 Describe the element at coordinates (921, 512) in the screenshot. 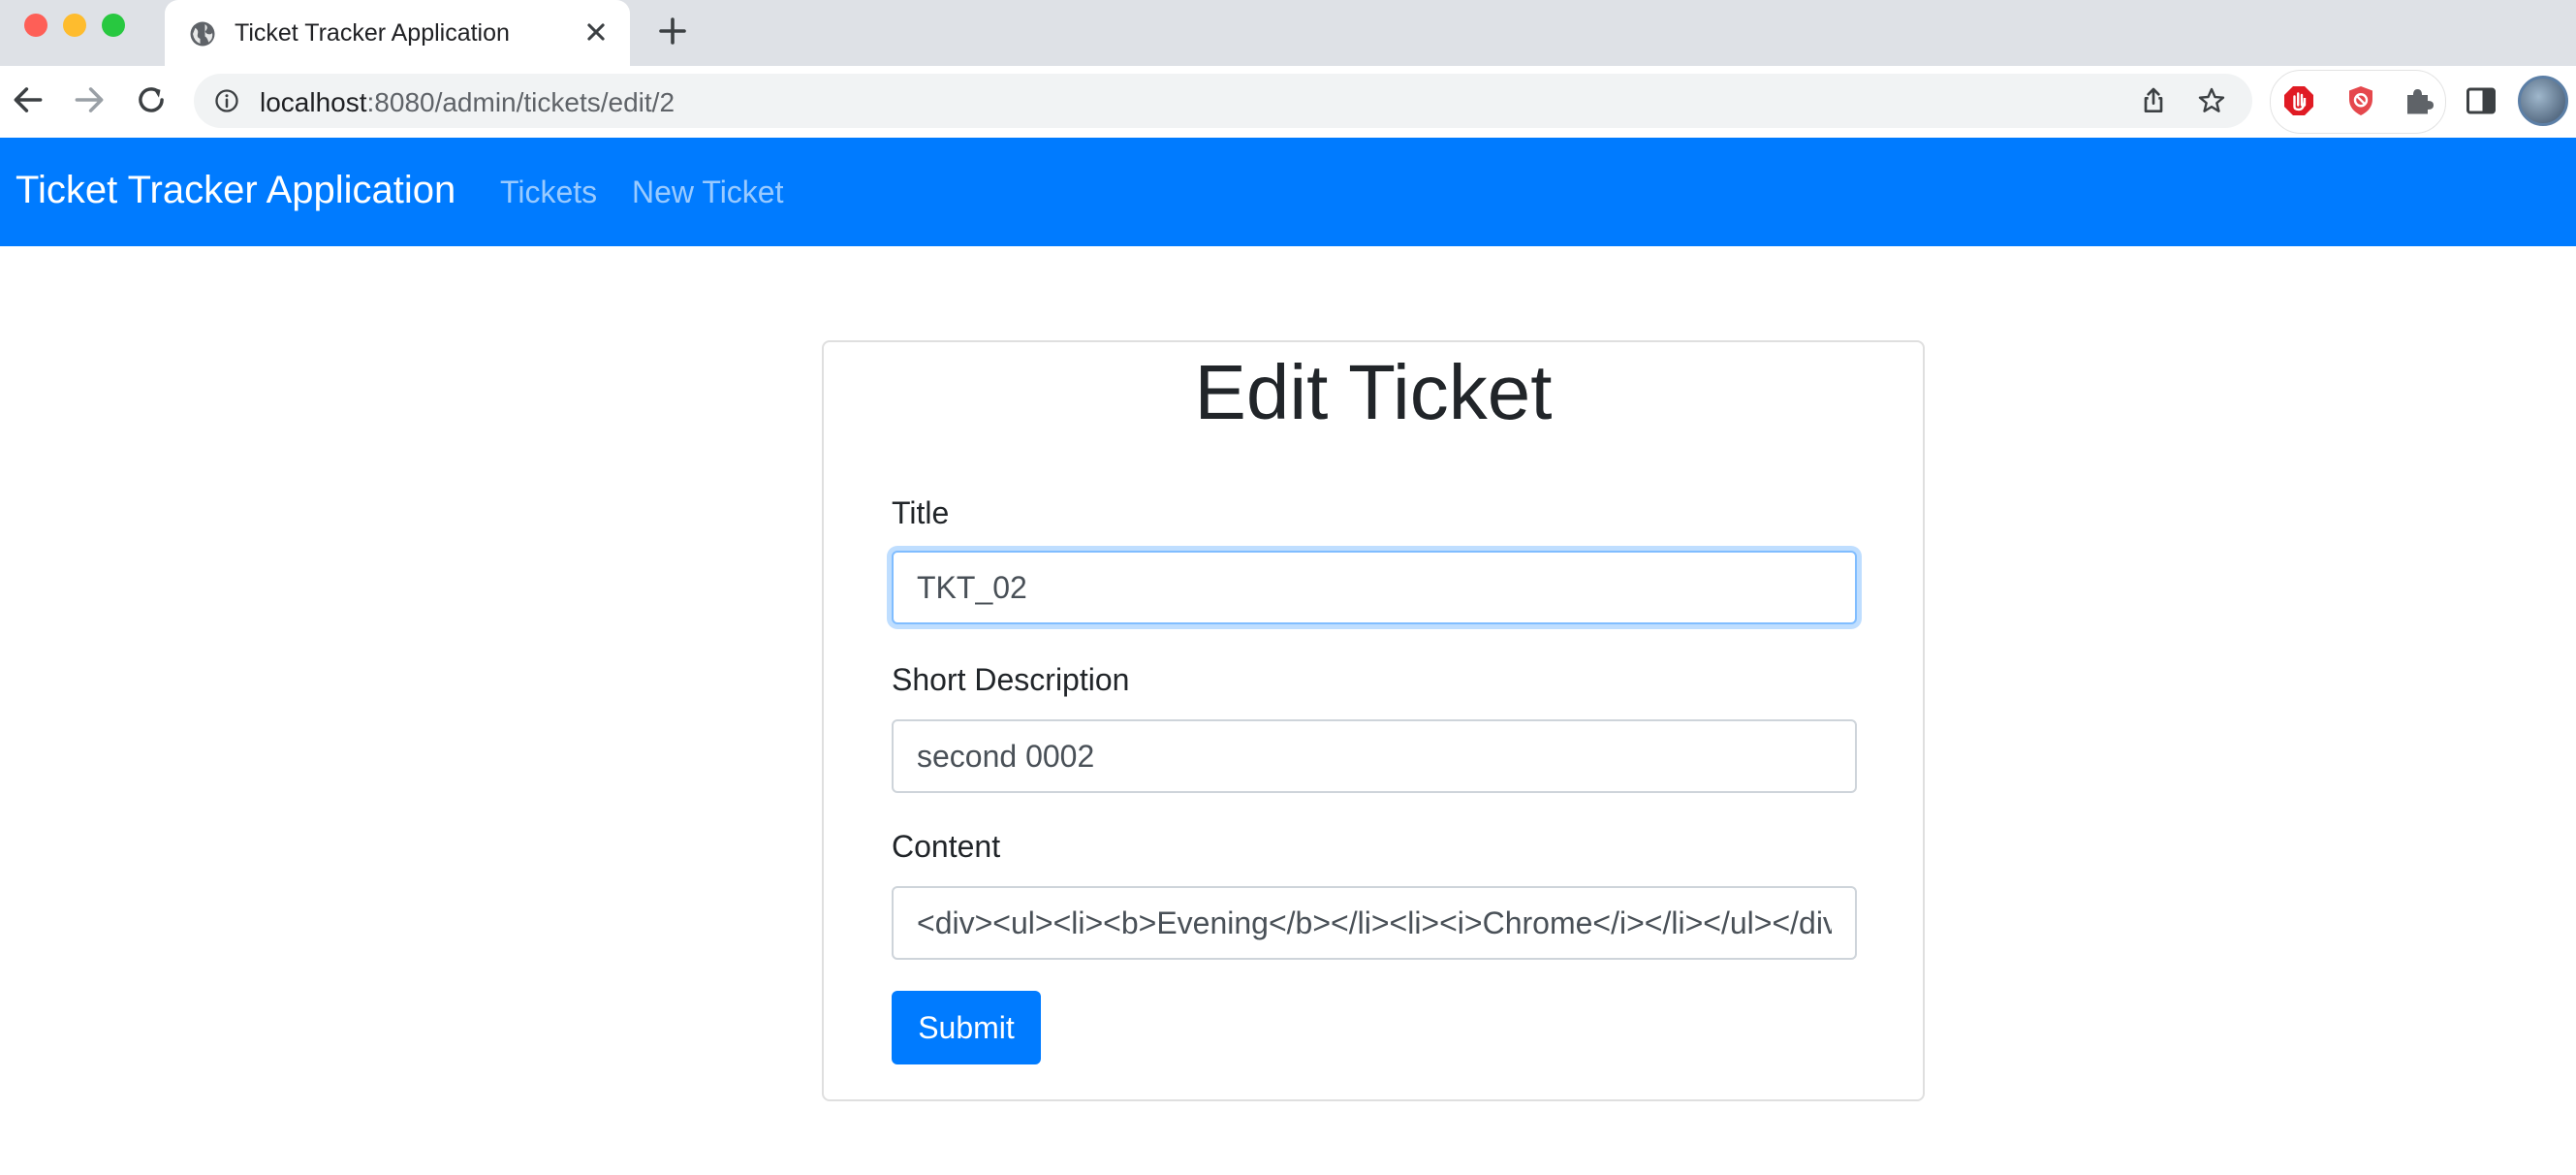

I see `title-label: Title` at that location.